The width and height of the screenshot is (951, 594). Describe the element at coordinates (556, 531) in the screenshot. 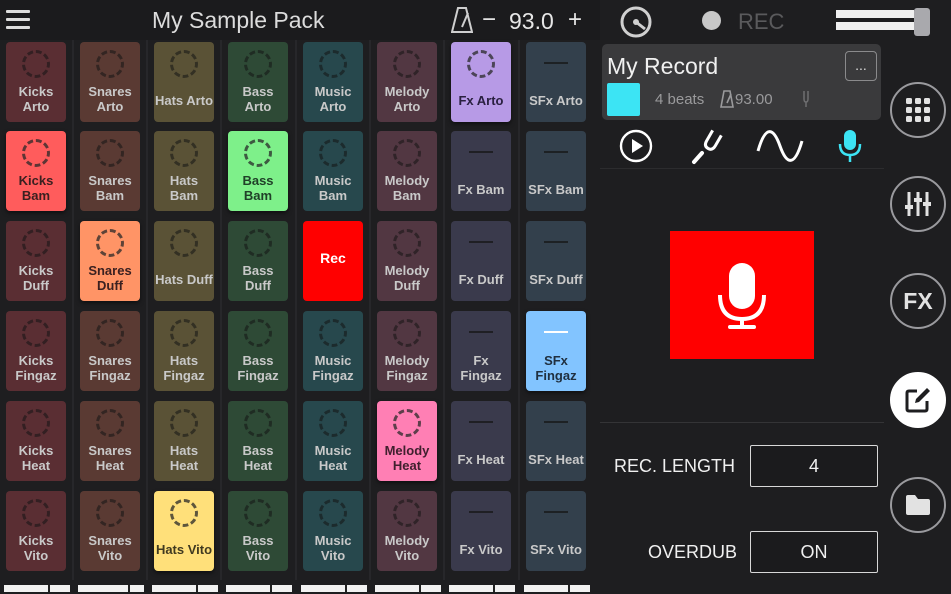

I see `pad-sfx-vito: SFx Vito` at that location.